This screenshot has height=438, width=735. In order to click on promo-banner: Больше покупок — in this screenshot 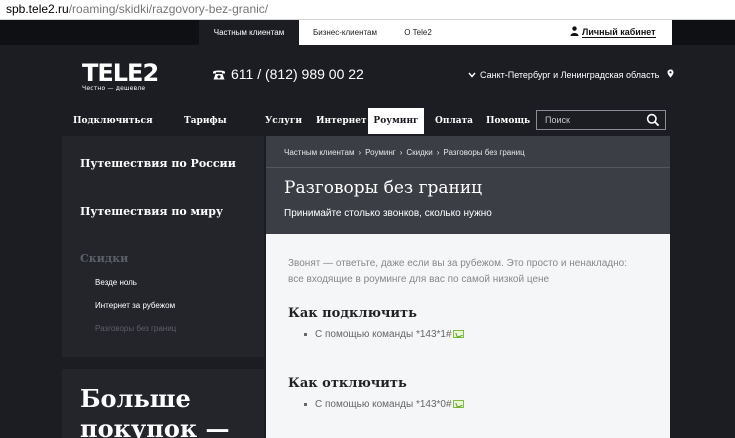, I will do `click(155, 411)`.